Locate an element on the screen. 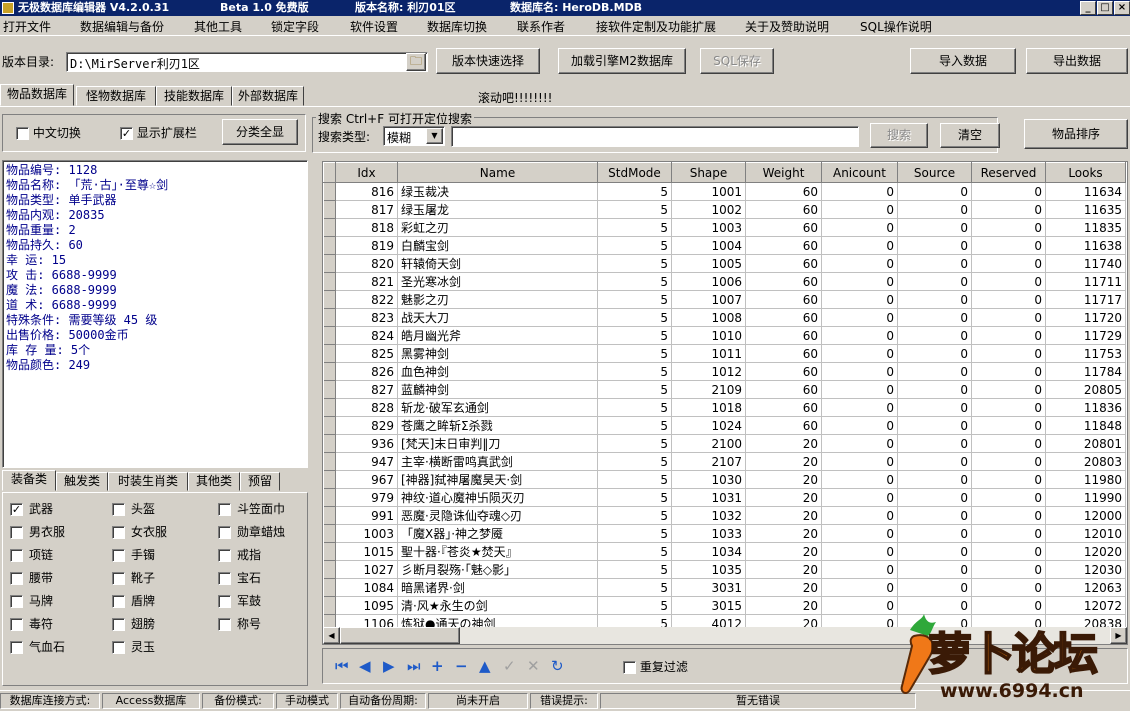 Image resolution: width=1130 pixels, height=711 pixels. cell-idx: 822 is located at coordinates (366, 299).